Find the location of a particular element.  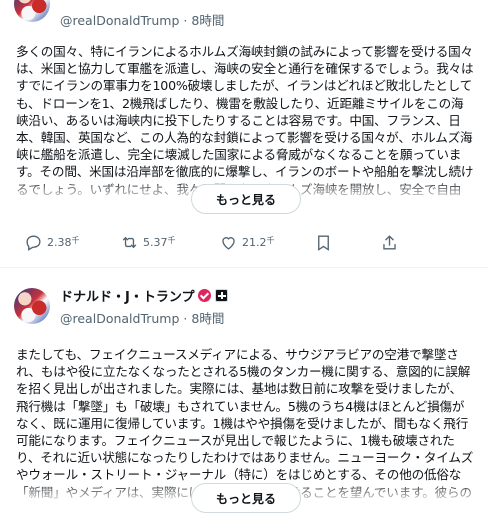

bookmark-icon is located at coordinates (323, 242).